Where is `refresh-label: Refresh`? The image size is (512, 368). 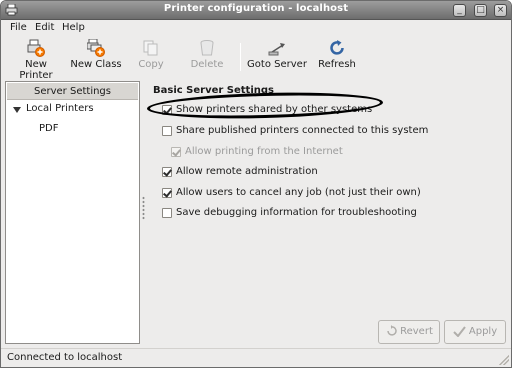
refresh-label: Refresh is located at coordinates (337, 64).